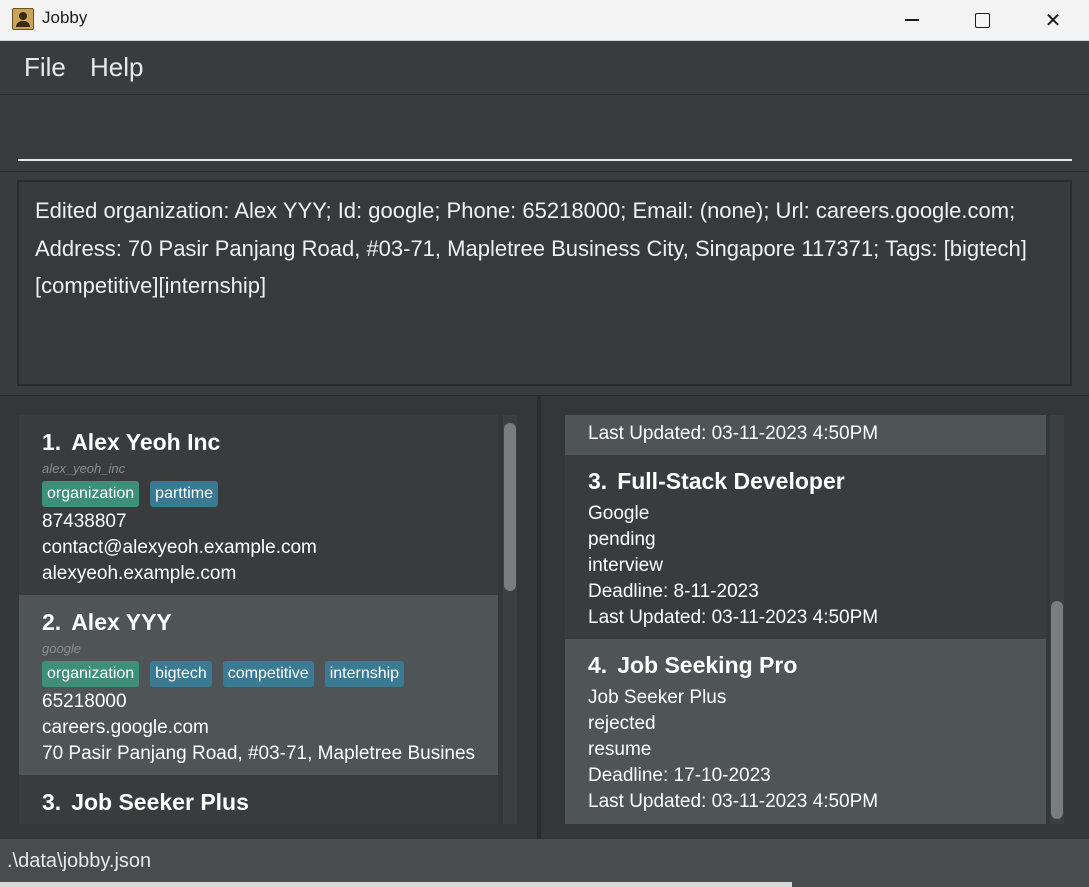  What do you see at coordinates (510, 619) in the screenshot?
I see `organization-scrollbar` at bounding box center [510, 619].